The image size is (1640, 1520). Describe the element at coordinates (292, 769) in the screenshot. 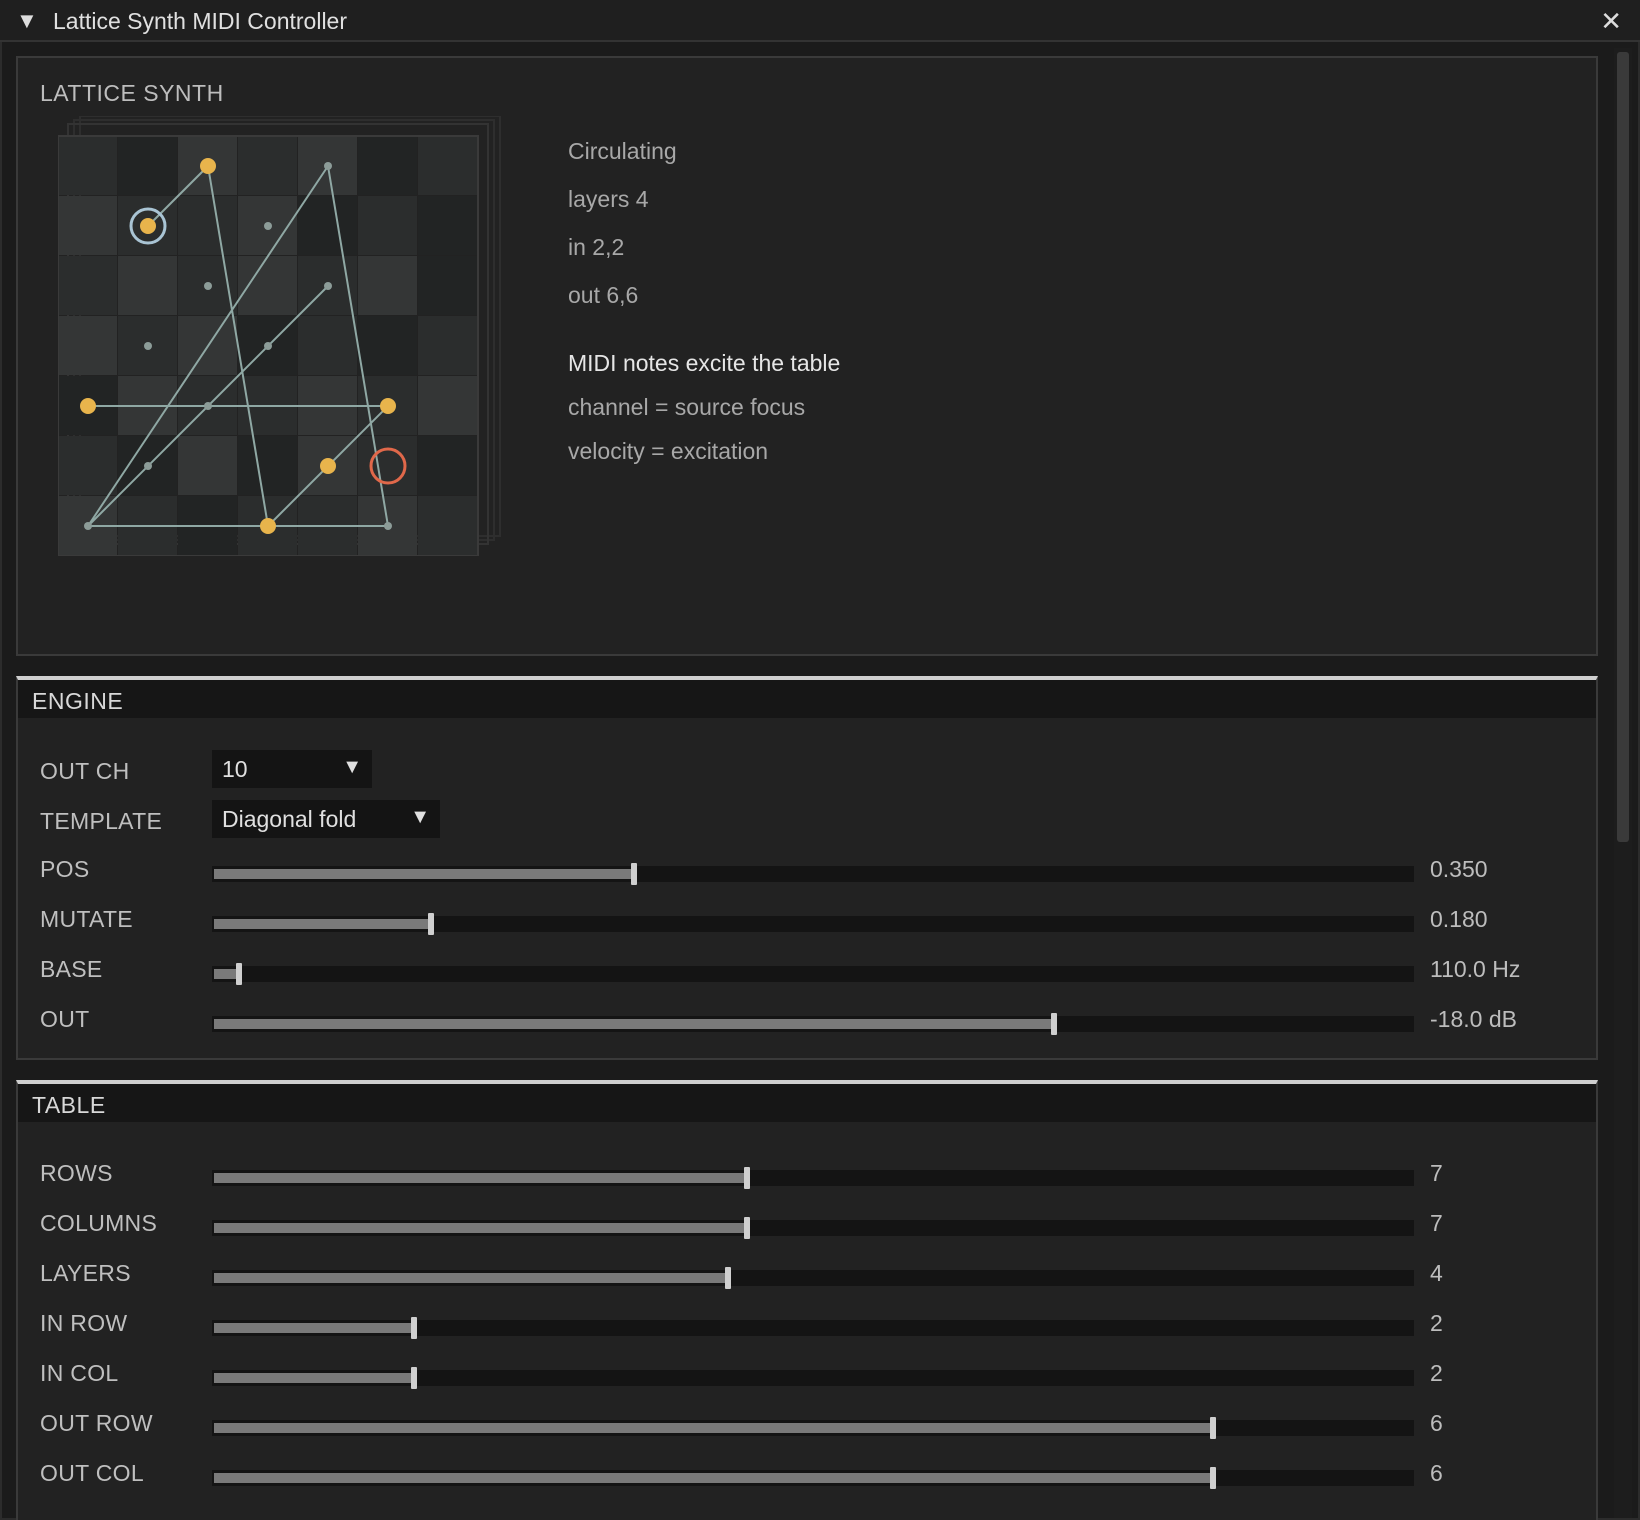

I see `out-ch-dropdown: 10 ▼` at that location.